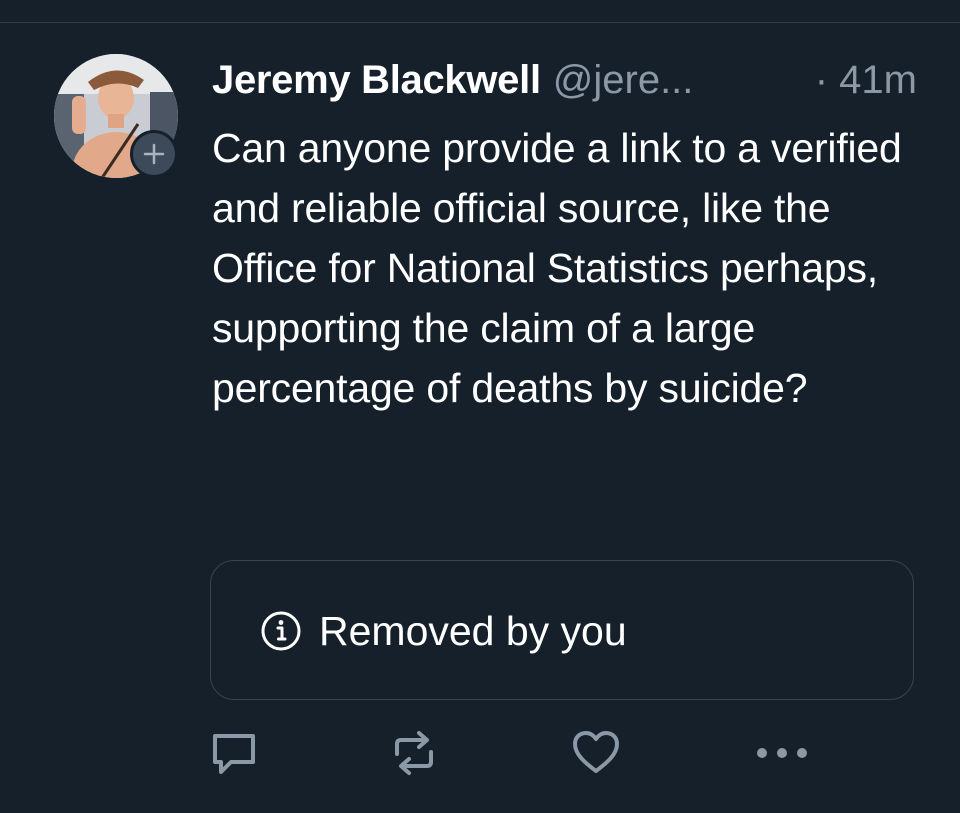  I want to click on follow-button, so click(154, 154).